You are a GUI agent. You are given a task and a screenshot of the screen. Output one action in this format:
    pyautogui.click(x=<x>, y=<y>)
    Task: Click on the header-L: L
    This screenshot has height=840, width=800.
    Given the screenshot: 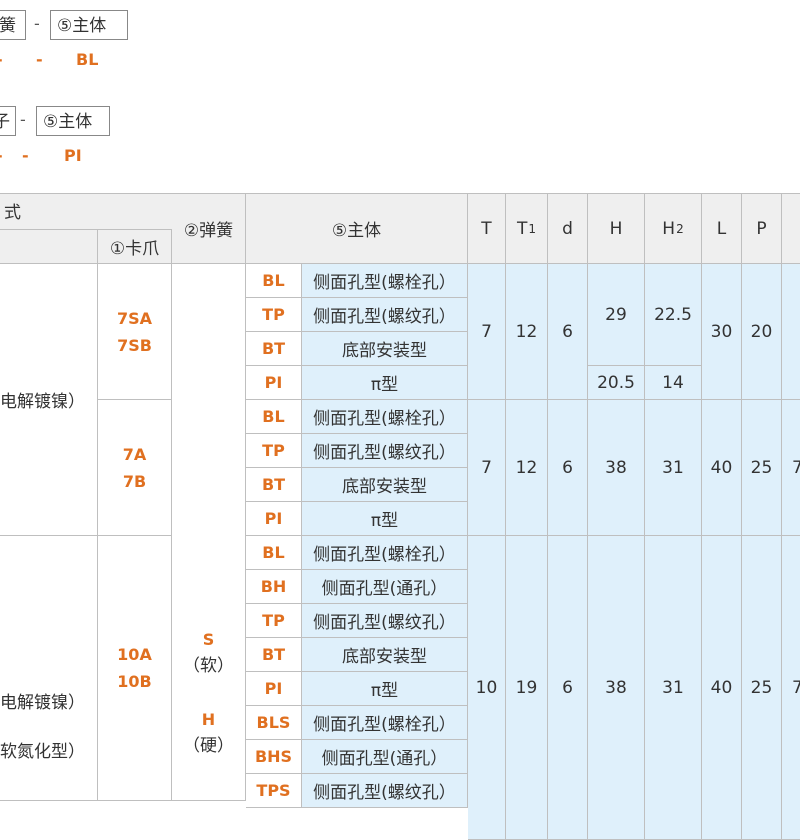 What is the action you would take?
    pyautogui.click(x=722, y=229)
    